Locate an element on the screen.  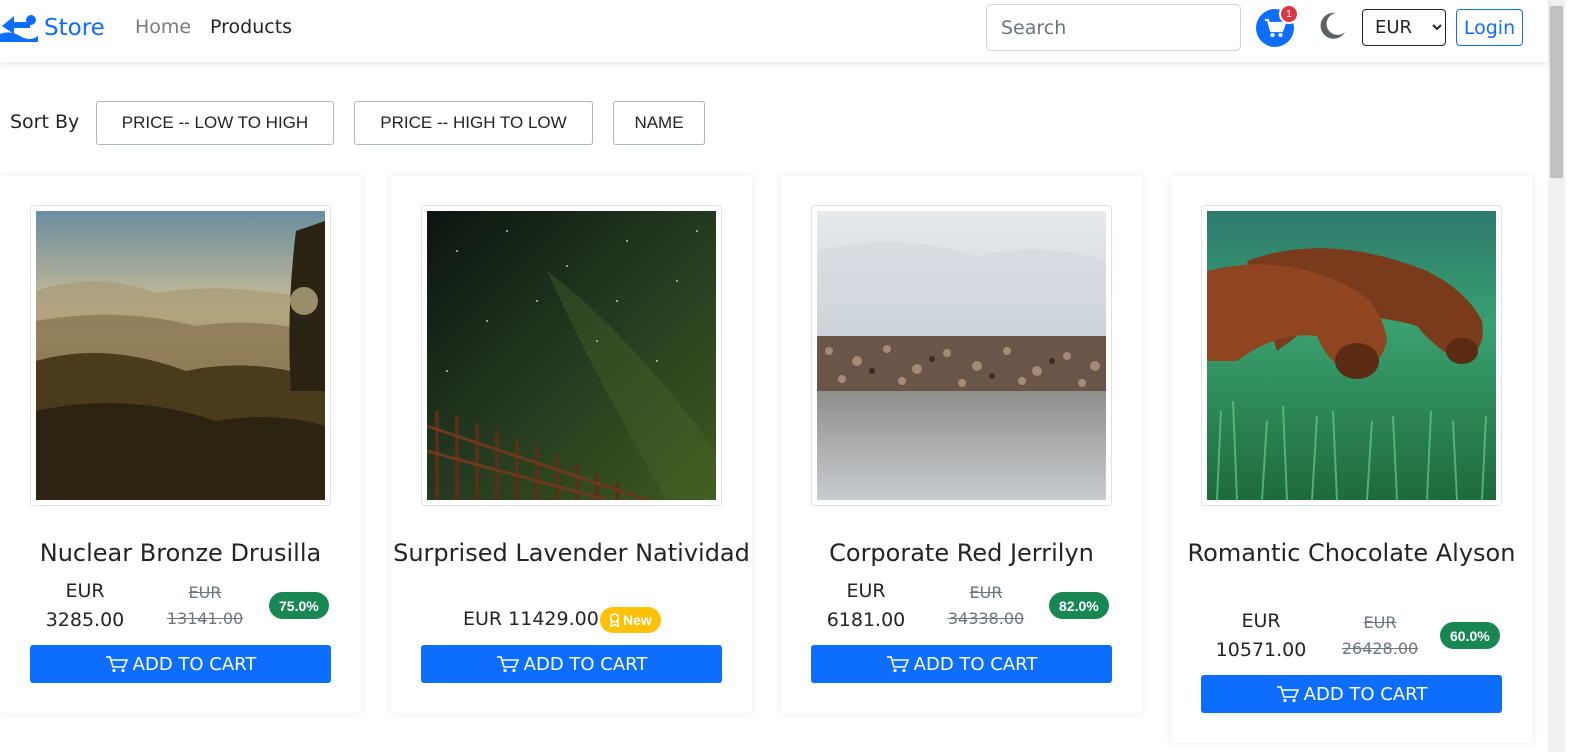
page-scrollbar is located at coordinates (1556, 376).